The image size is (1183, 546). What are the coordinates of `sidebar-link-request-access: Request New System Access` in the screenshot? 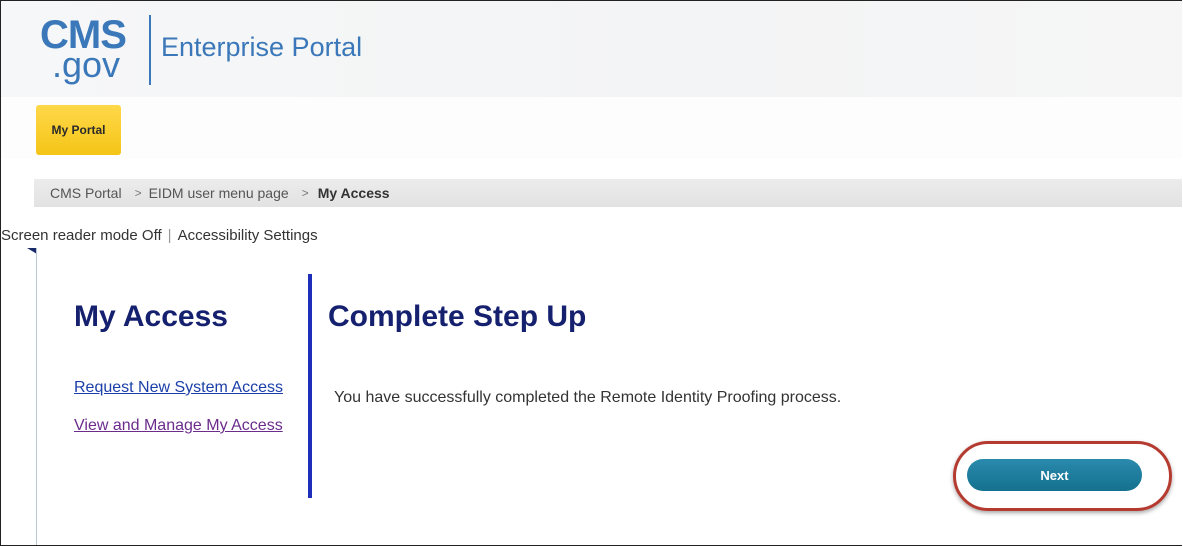 It's located at (179, 387).